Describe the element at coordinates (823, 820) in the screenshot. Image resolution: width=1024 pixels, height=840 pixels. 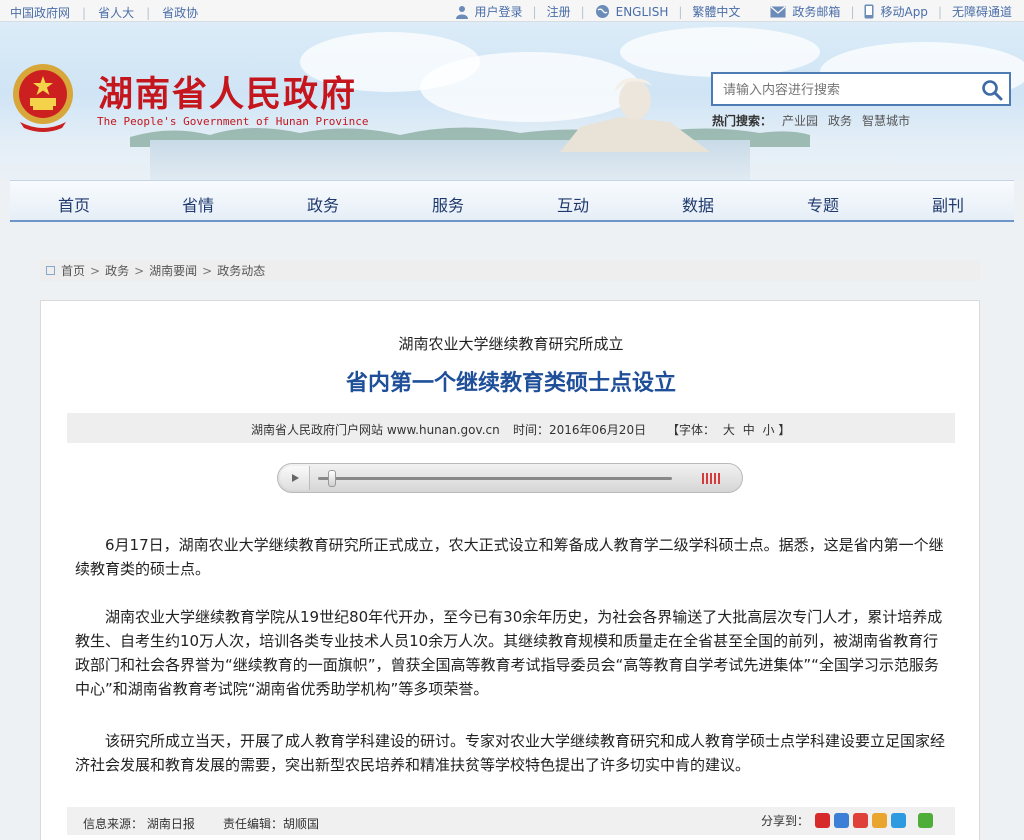
I see `share-people-icon` at that location.